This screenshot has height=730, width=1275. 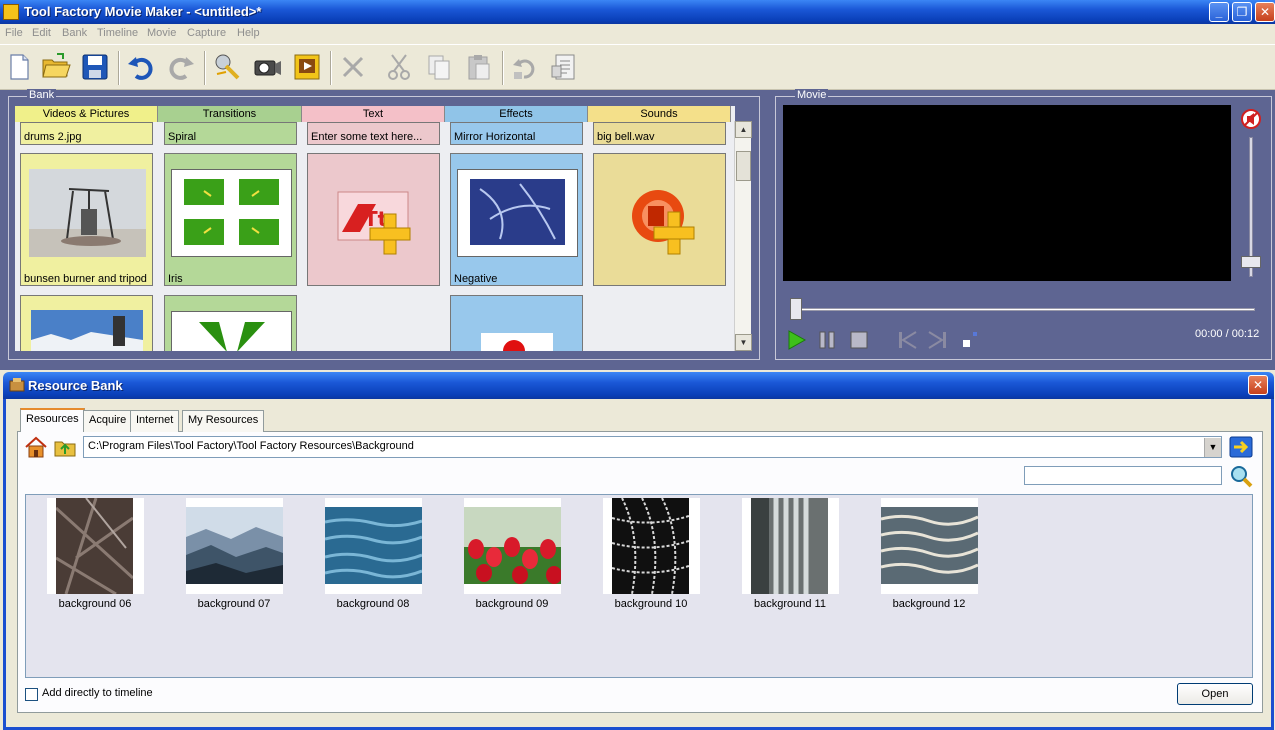 I want to click on add-to-timeline-checkbox, so click(x=31, y=694).